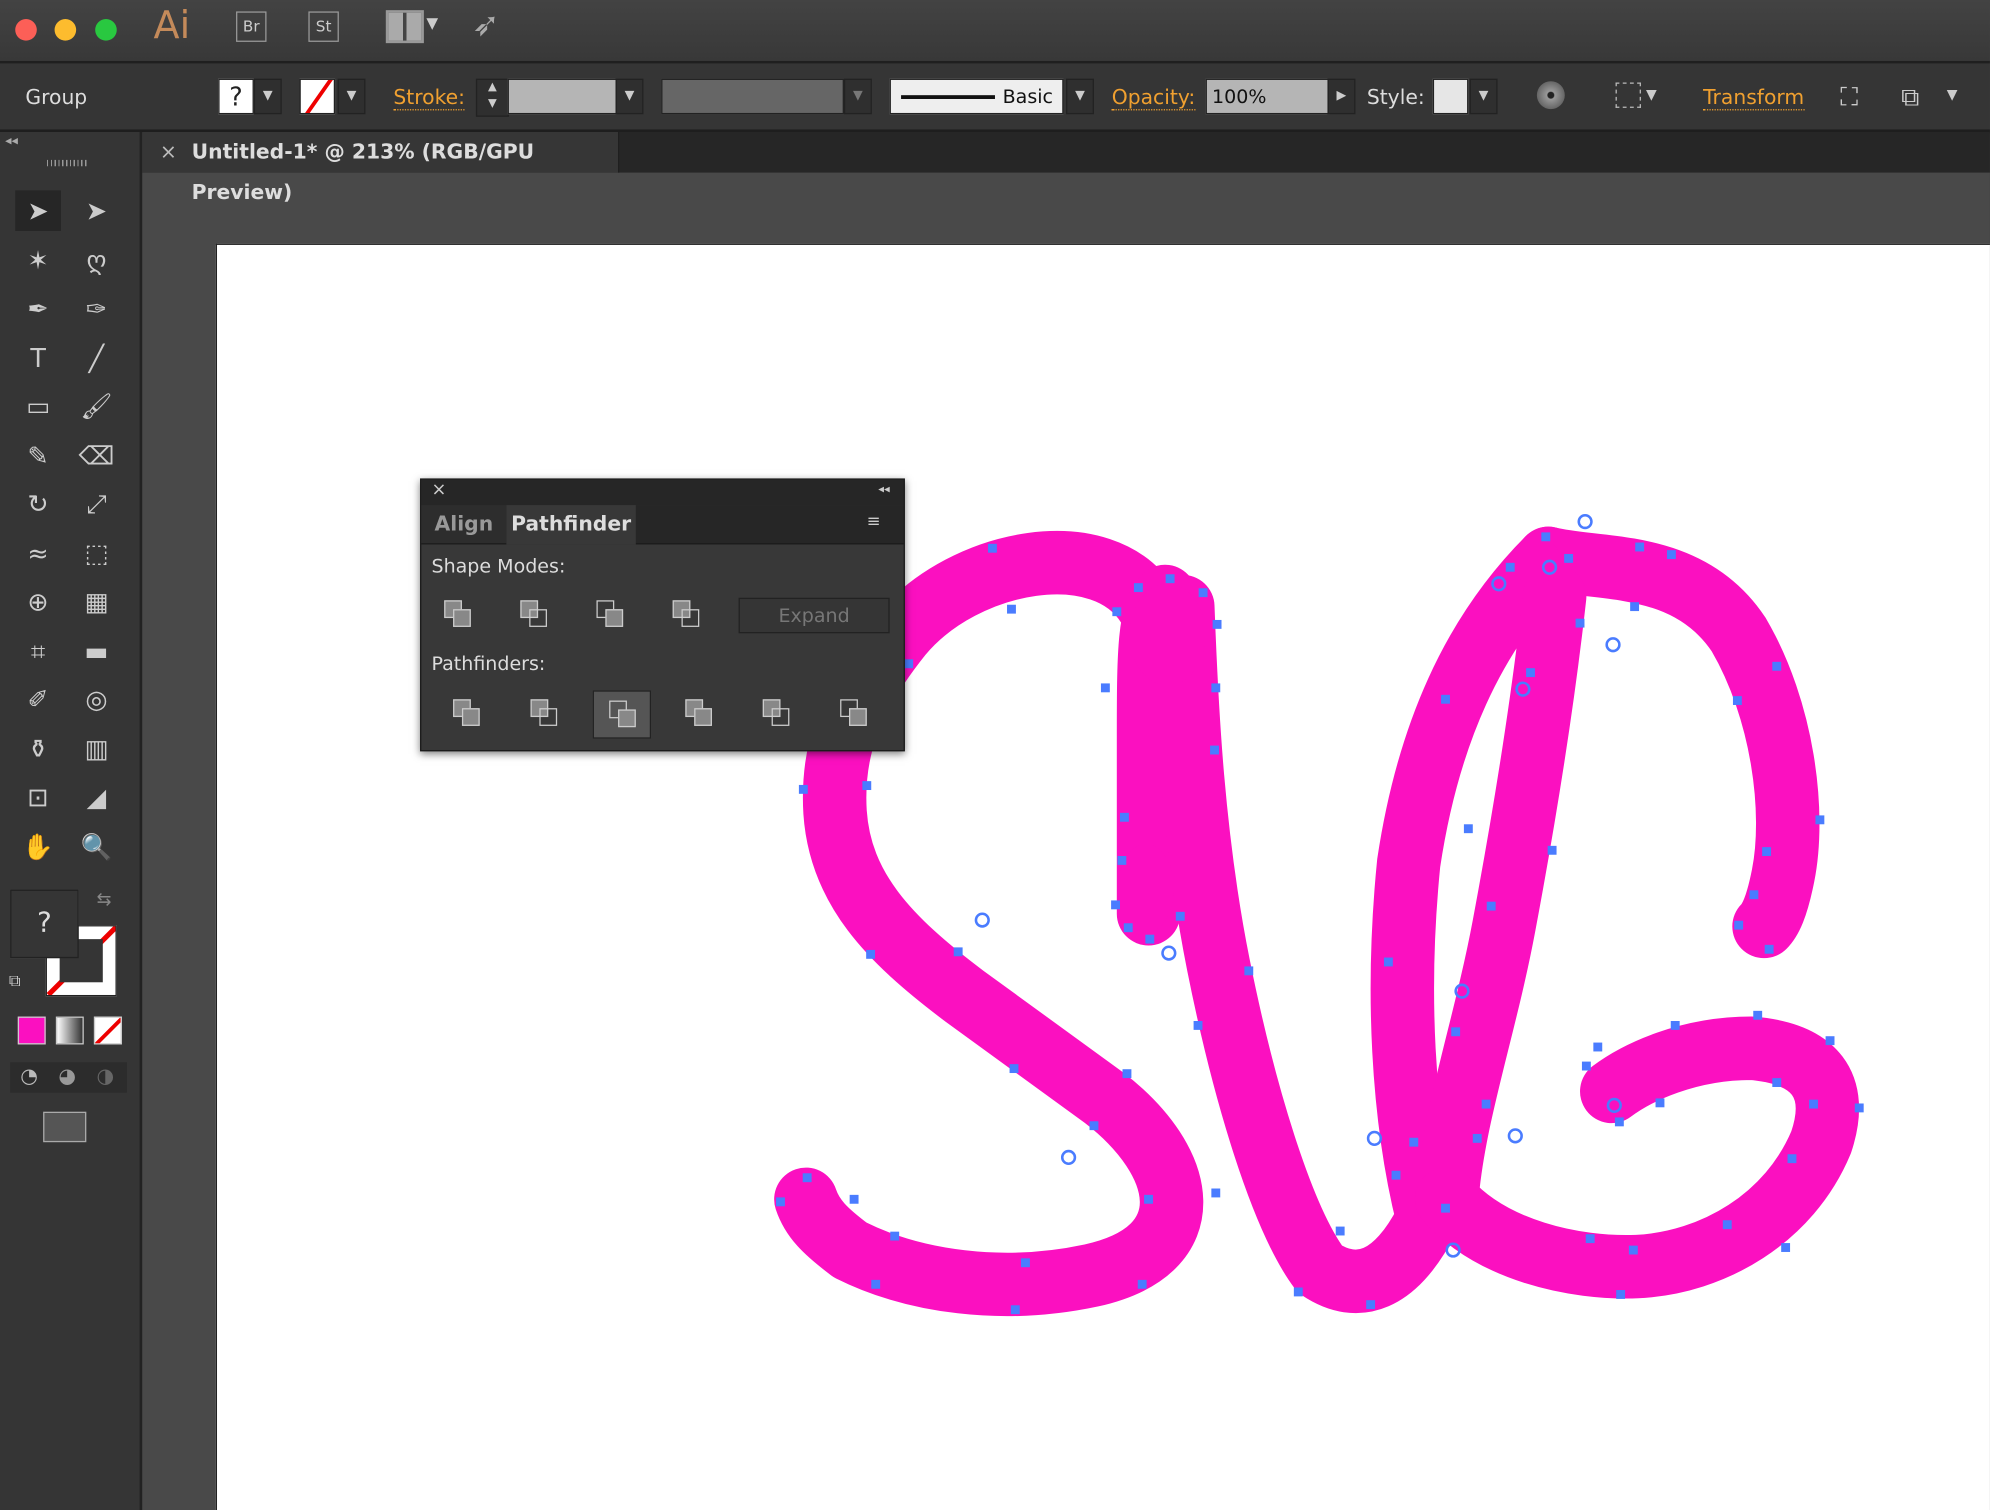 The height and width of the screenshot is (1510, 1990). Describe the element at coordinates (622, 714) in the screenshot. I see `pathfinder-merge-button` at that location.